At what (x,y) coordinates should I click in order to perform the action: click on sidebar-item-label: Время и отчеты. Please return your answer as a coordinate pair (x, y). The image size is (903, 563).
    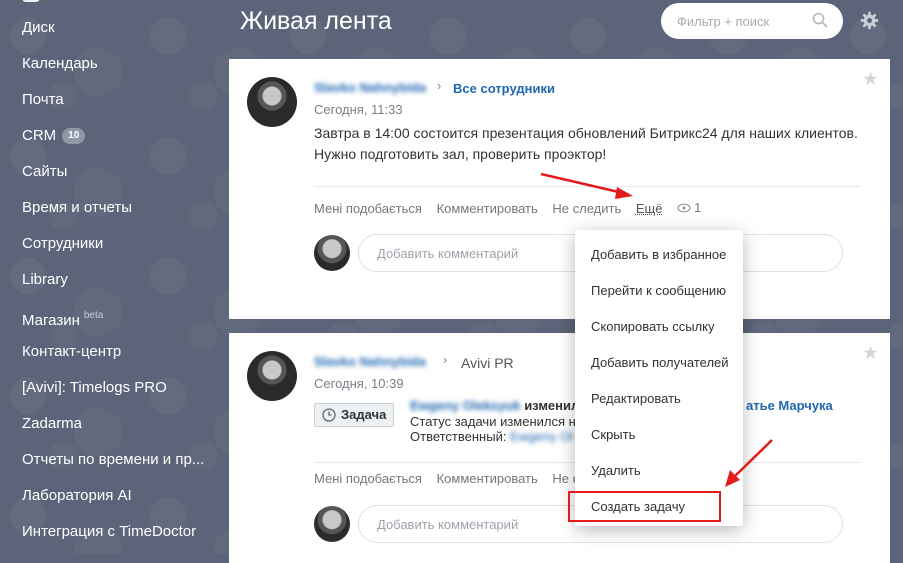
    Looking at the image, I should click on (77, 207).